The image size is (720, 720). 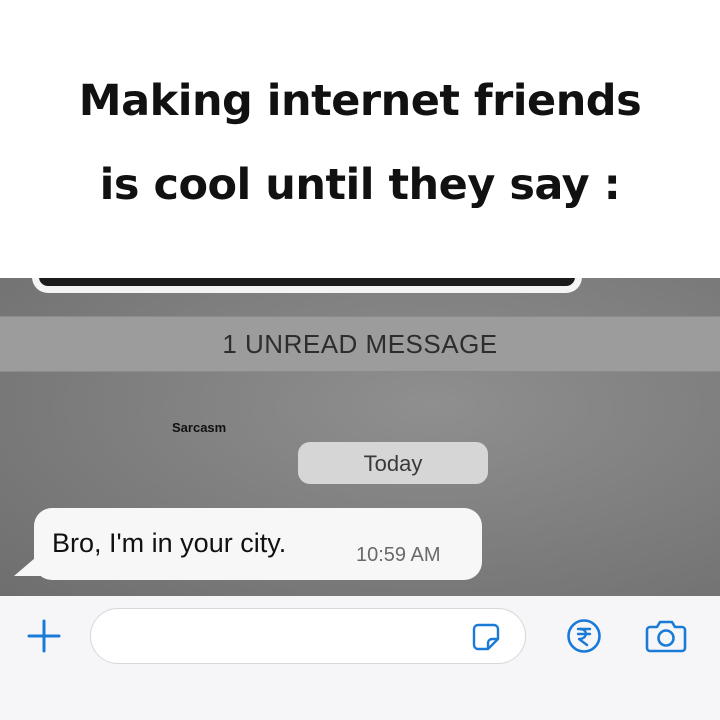 I want to click on incoming-message-bubble: Bro, I'm in your city. 10:59 AM, so click(x=258, y=544).